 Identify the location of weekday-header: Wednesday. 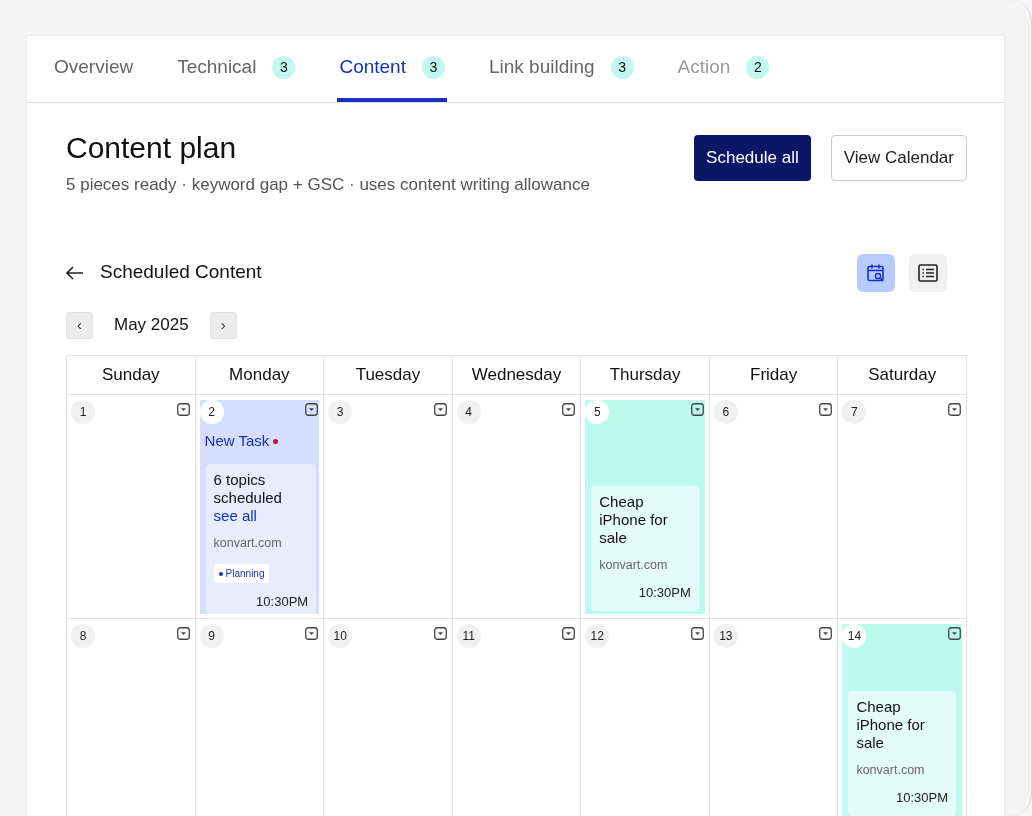
(517, 375).